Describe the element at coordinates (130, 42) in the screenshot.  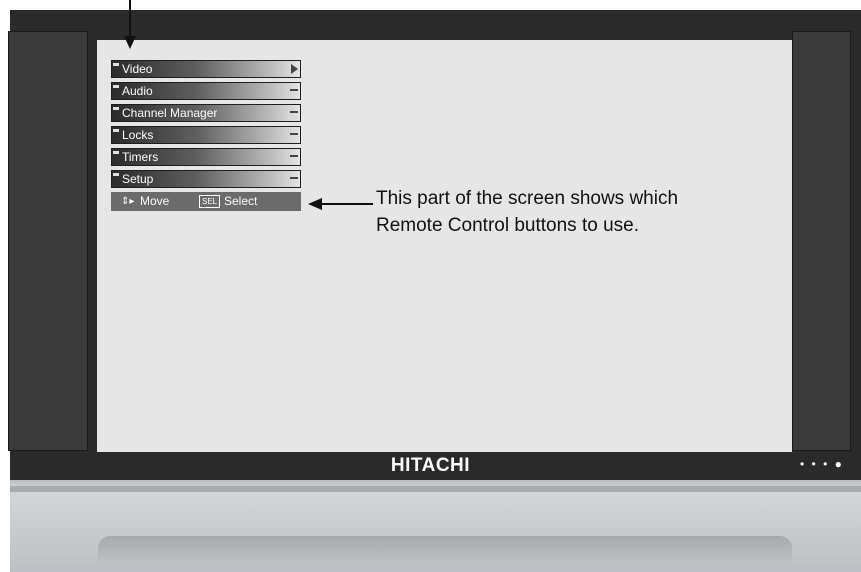
I see `down-arrow-icon` at that location.